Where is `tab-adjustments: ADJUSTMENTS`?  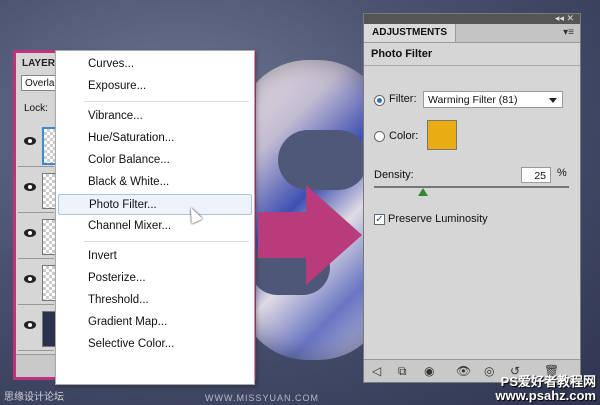
tab-adjustments: ADJUSTMENTS is located at coordinates (410, 33).